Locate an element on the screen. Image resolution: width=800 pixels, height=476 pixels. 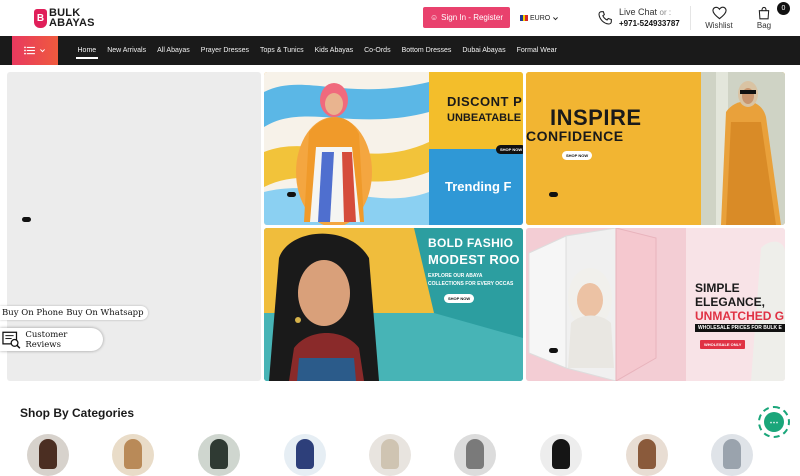
review-icon is located at coordinates (11, 340).